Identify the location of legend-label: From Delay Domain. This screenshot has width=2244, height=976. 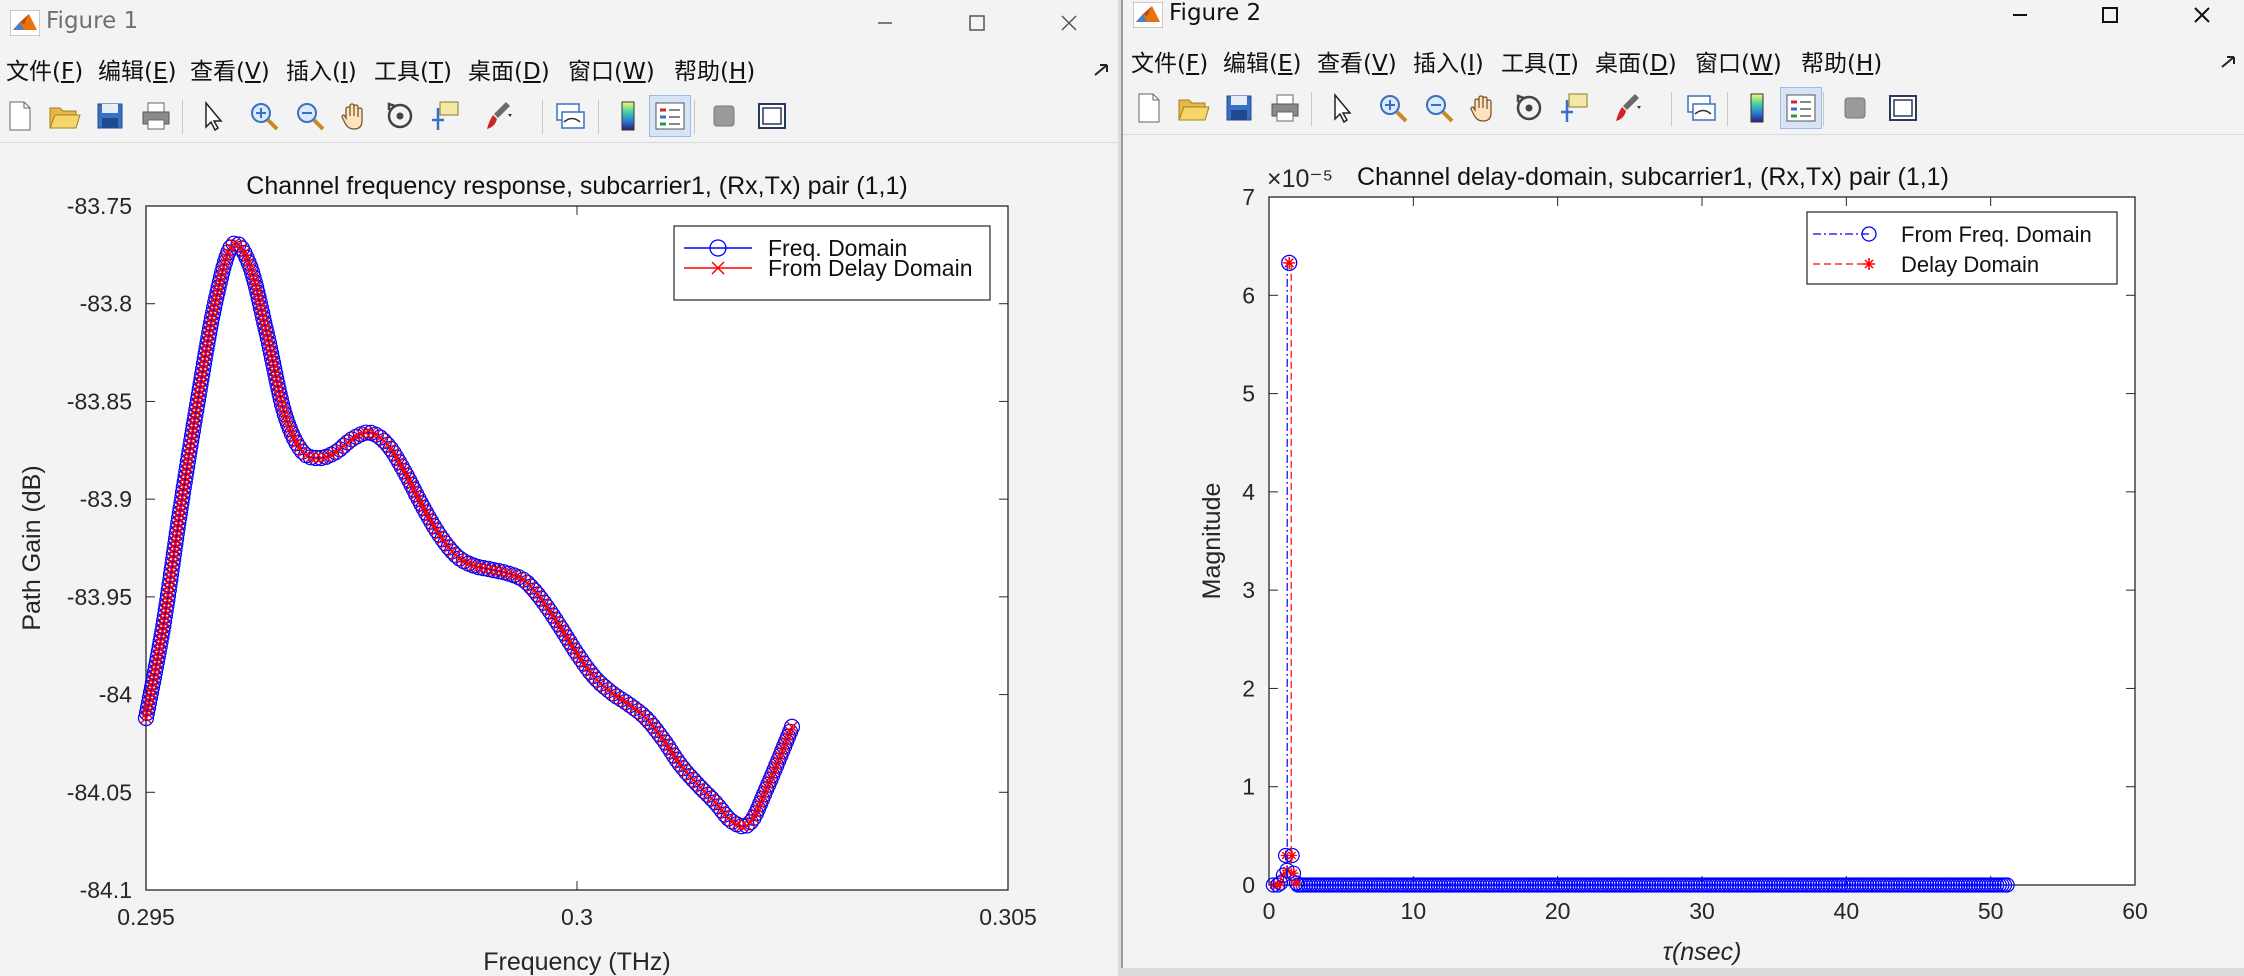
(870, 268).